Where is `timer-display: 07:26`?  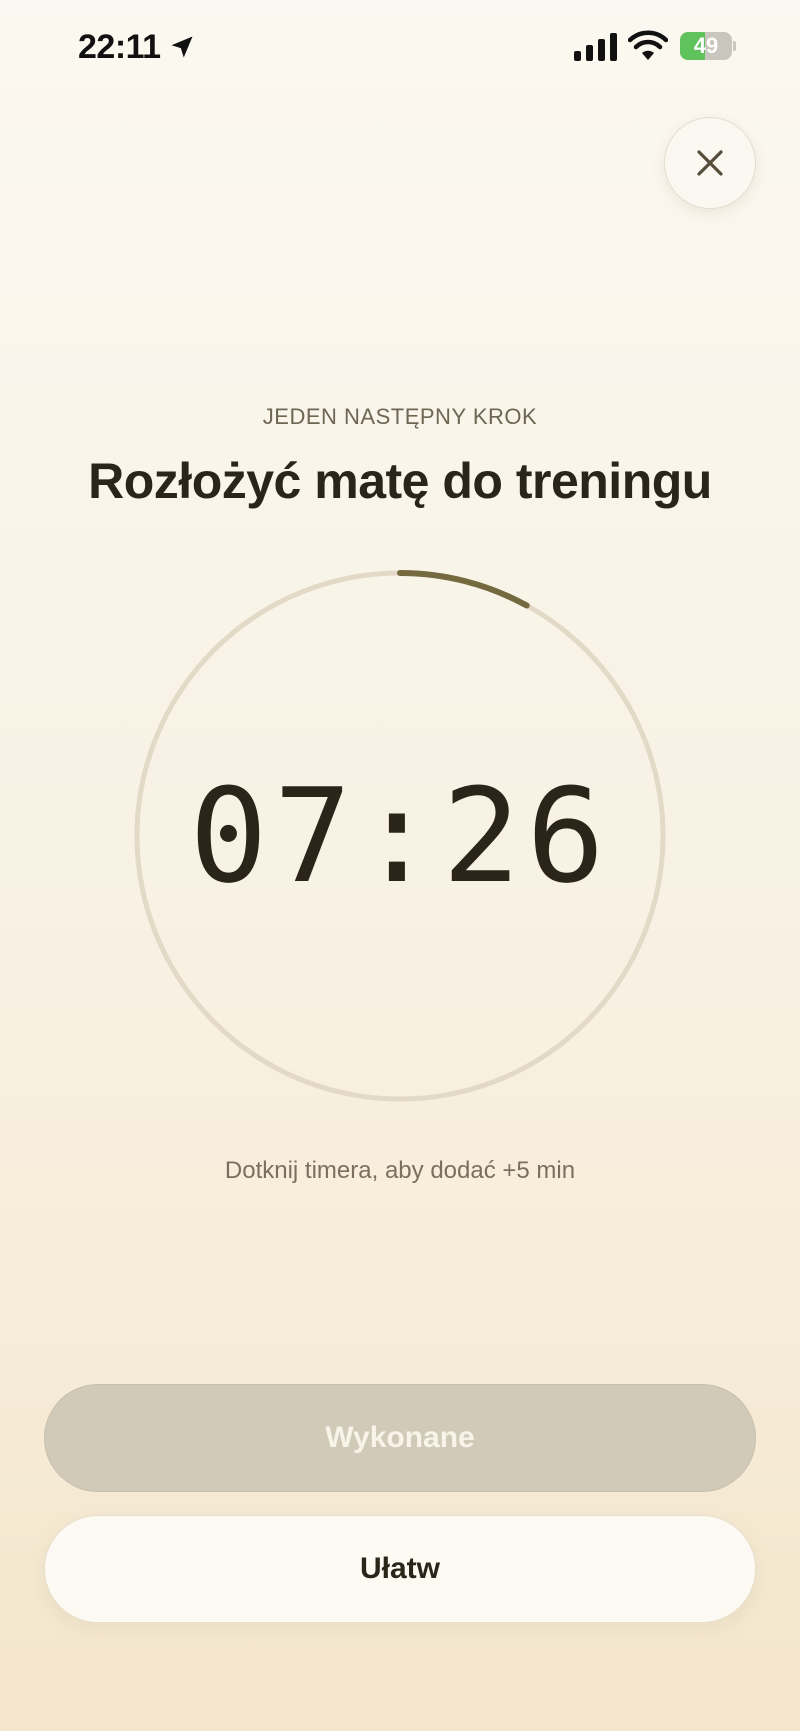 timer-display: 07:26 is located at coordinates (400, 836).